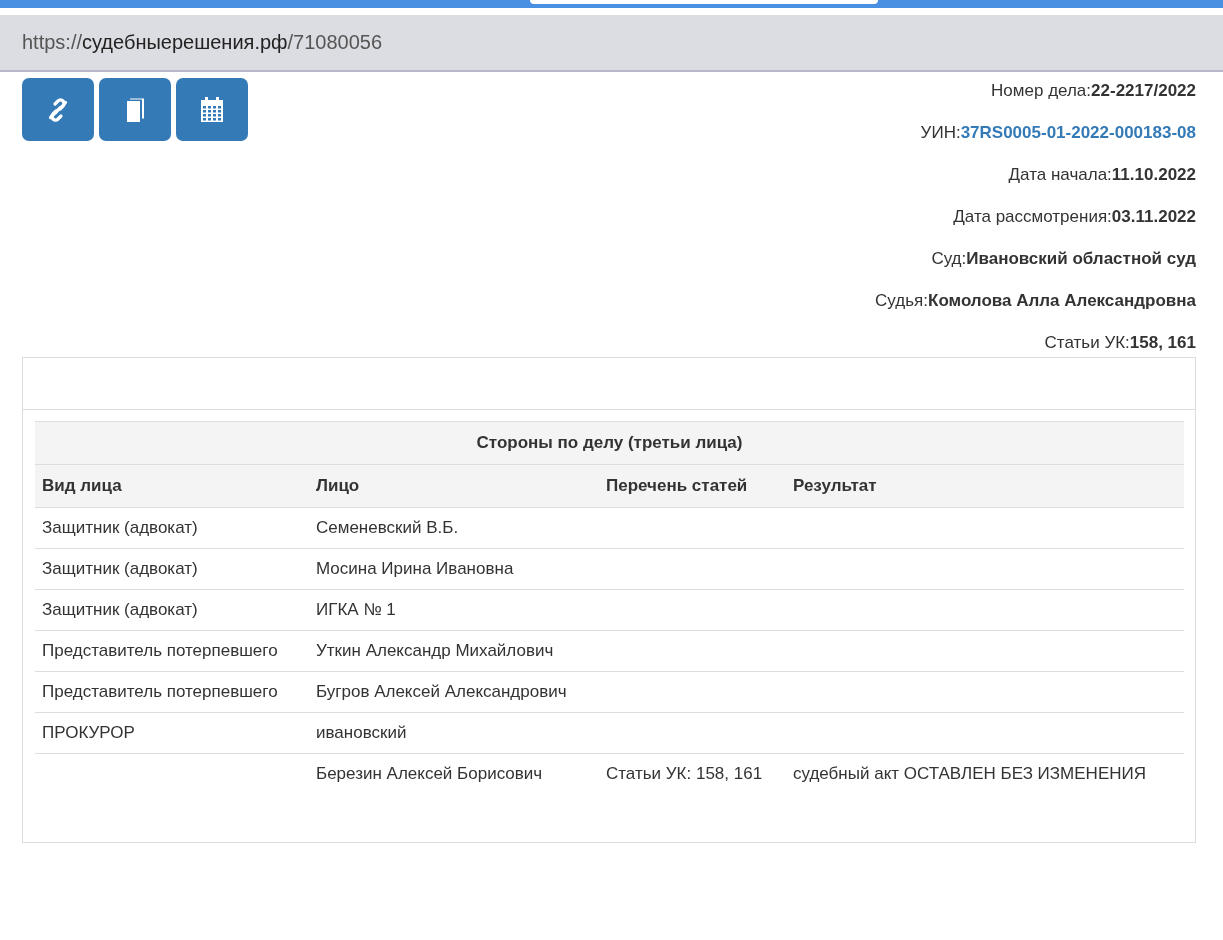  Describe the element at coordinates (1063, 259) in the screenshot. I see `case-info-line: Суд:Ивановский областной суд` at that location.